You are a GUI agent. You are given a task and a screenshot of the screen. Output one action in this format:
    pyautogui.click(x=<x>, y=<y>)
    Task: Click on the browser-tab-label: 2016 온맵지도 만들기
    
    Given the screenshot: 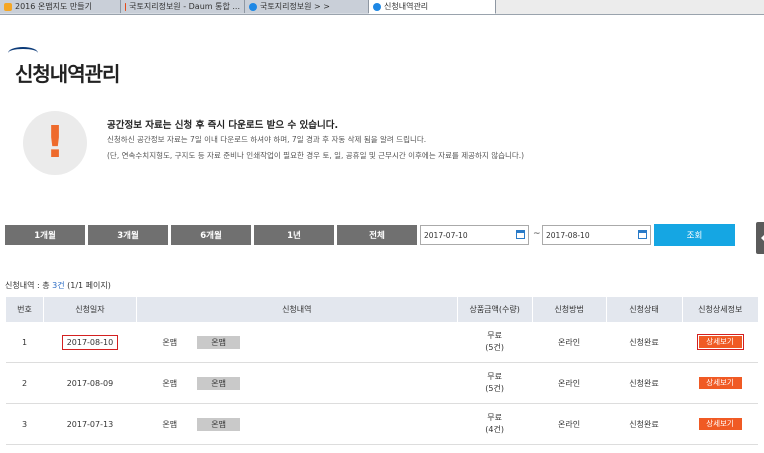 What is the action you would take?
    pyautogui.click(x=53, y=6)
    